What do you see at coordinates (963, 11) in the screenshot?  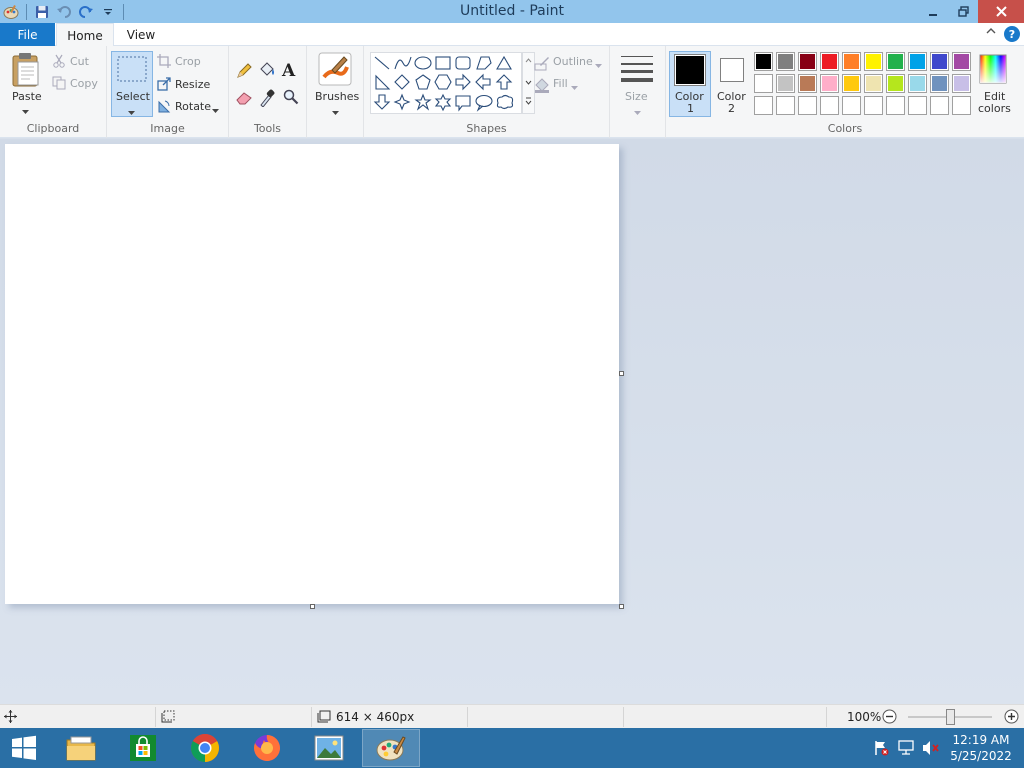 I see `restore-button` at bounding box center [963, 11].